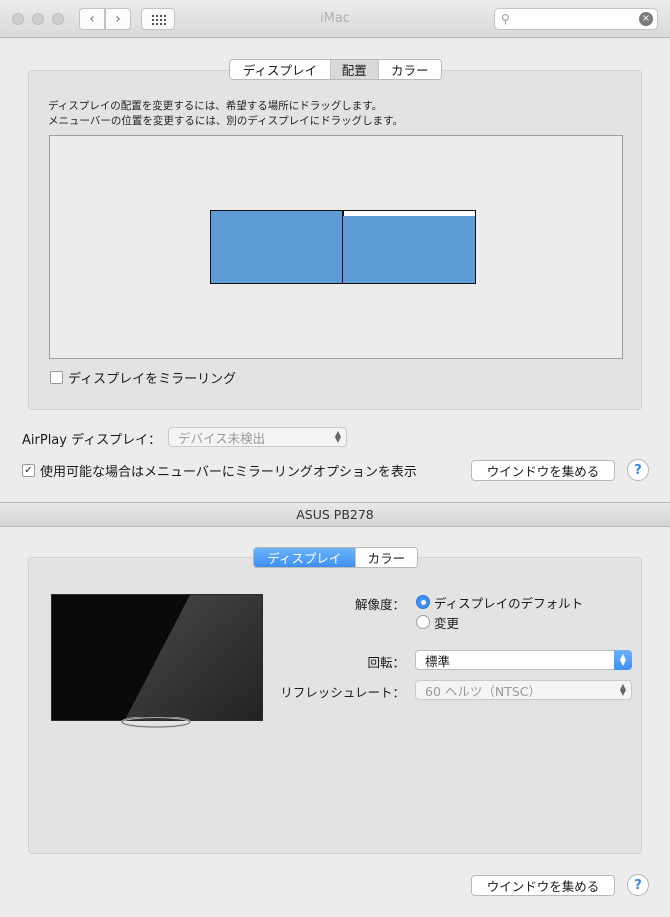  I want to click on resolution-scaled-radio, so click(423, 622).